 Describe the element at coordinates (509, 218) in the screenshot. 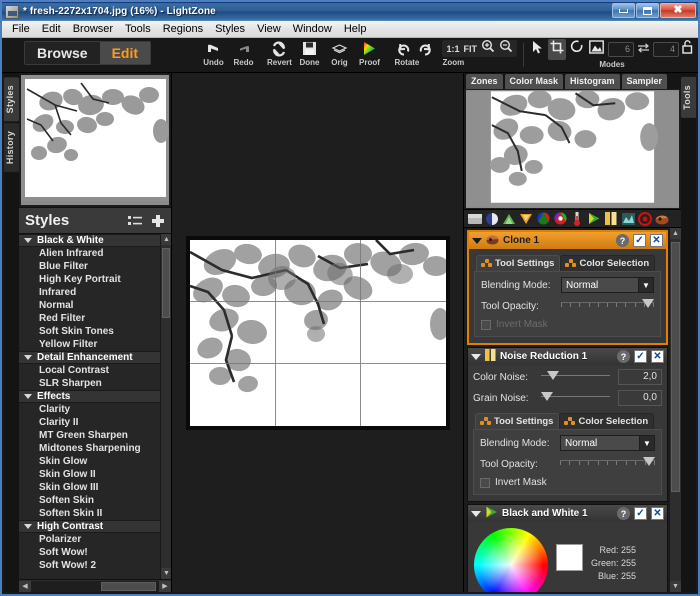

I see `sharpen-icon` at that location.